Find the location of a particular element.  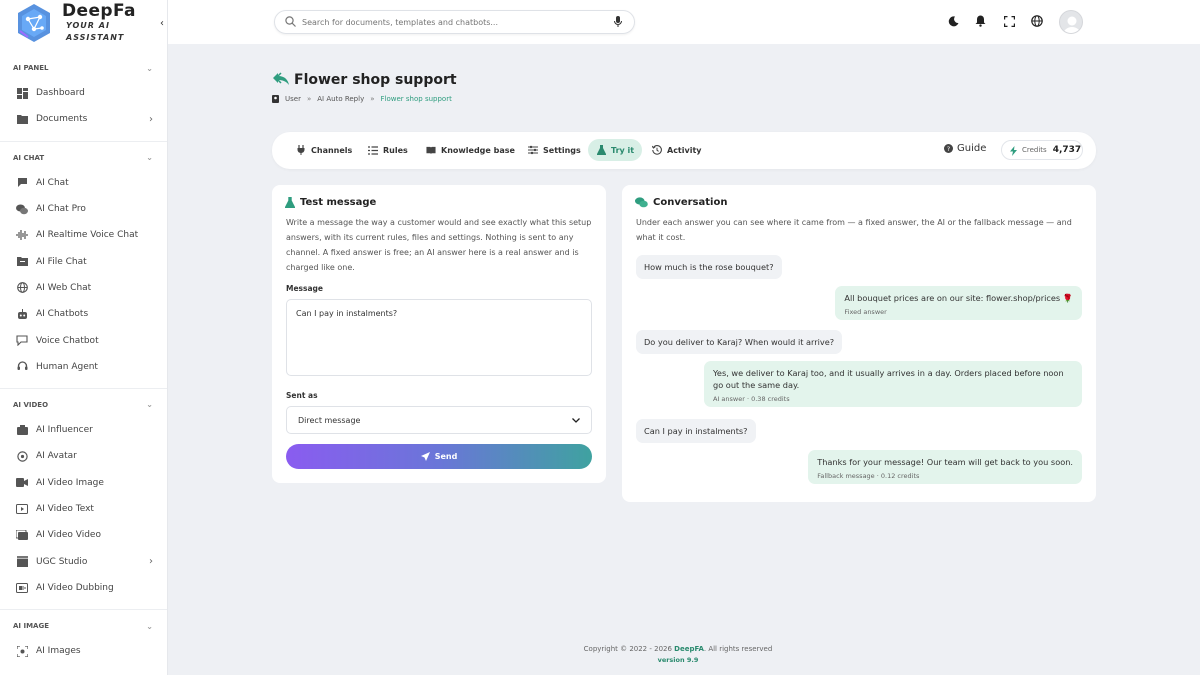

sliders-icon is located at coordinates (533, 150).